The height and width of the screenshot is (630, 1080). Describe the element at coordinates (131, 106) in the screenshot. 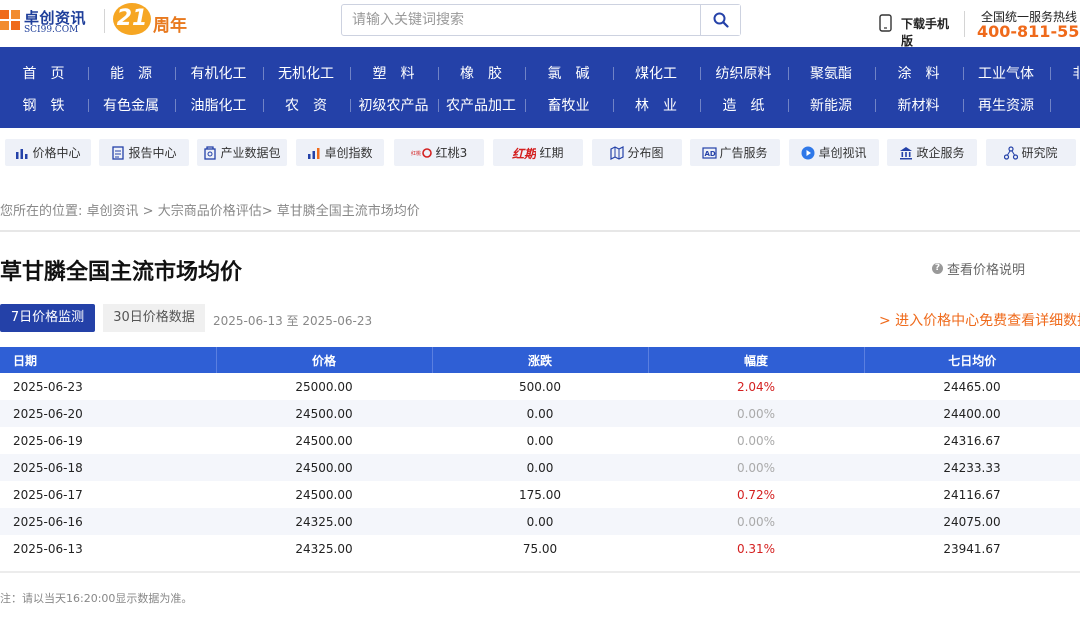

I see `nav-item: 有色金属` at that location.